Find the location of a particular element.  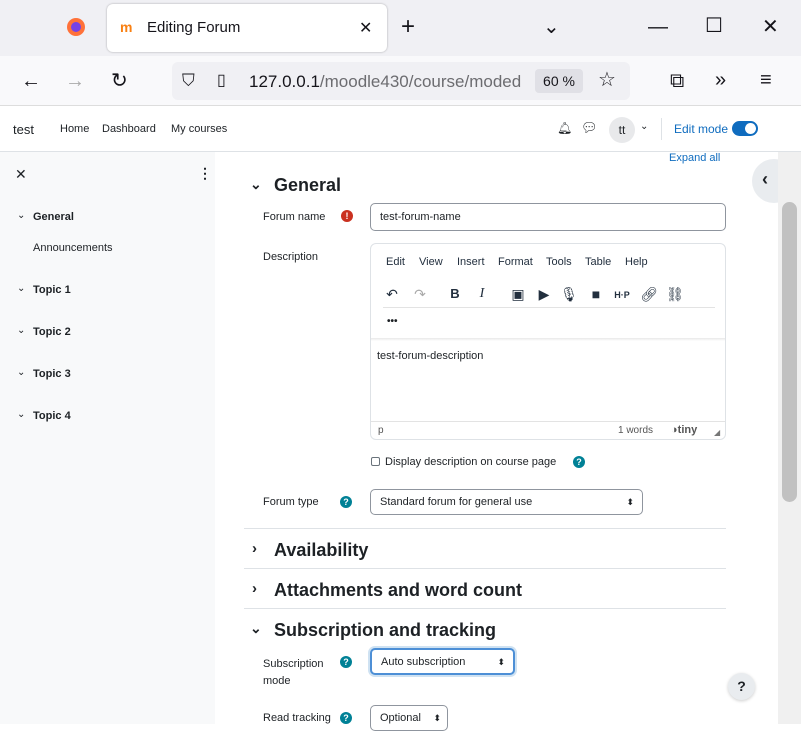

resize-handle-icon: ◢ is located at coordinates (717, 432).